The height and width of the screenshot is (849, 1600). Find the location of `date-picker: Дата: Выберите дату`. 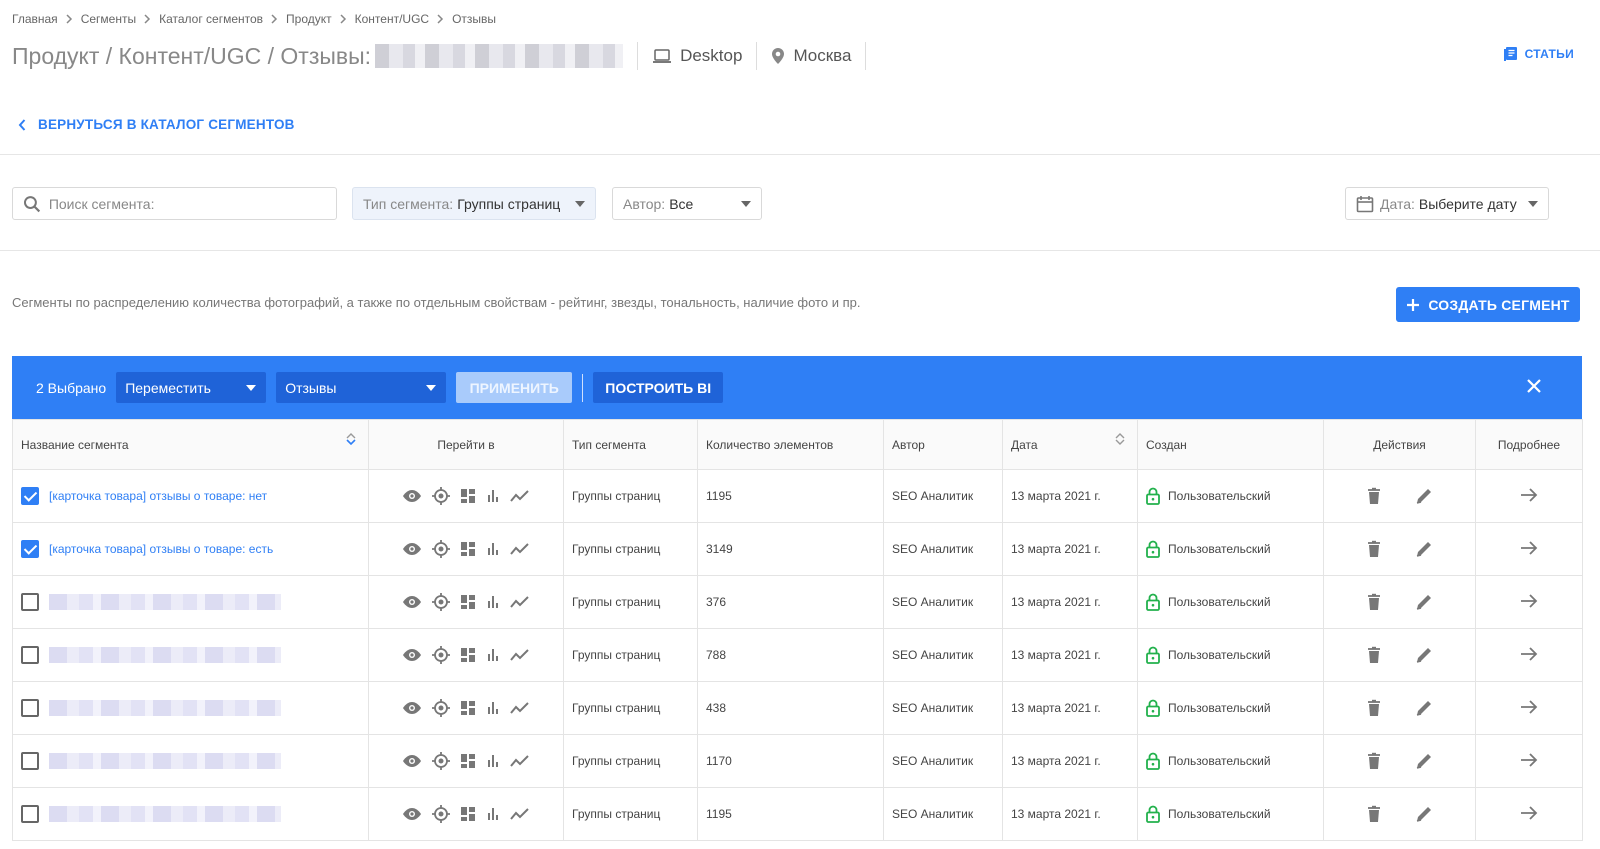

date-picker: Дата: Выберите дату is located at coordinates (1447, 203).